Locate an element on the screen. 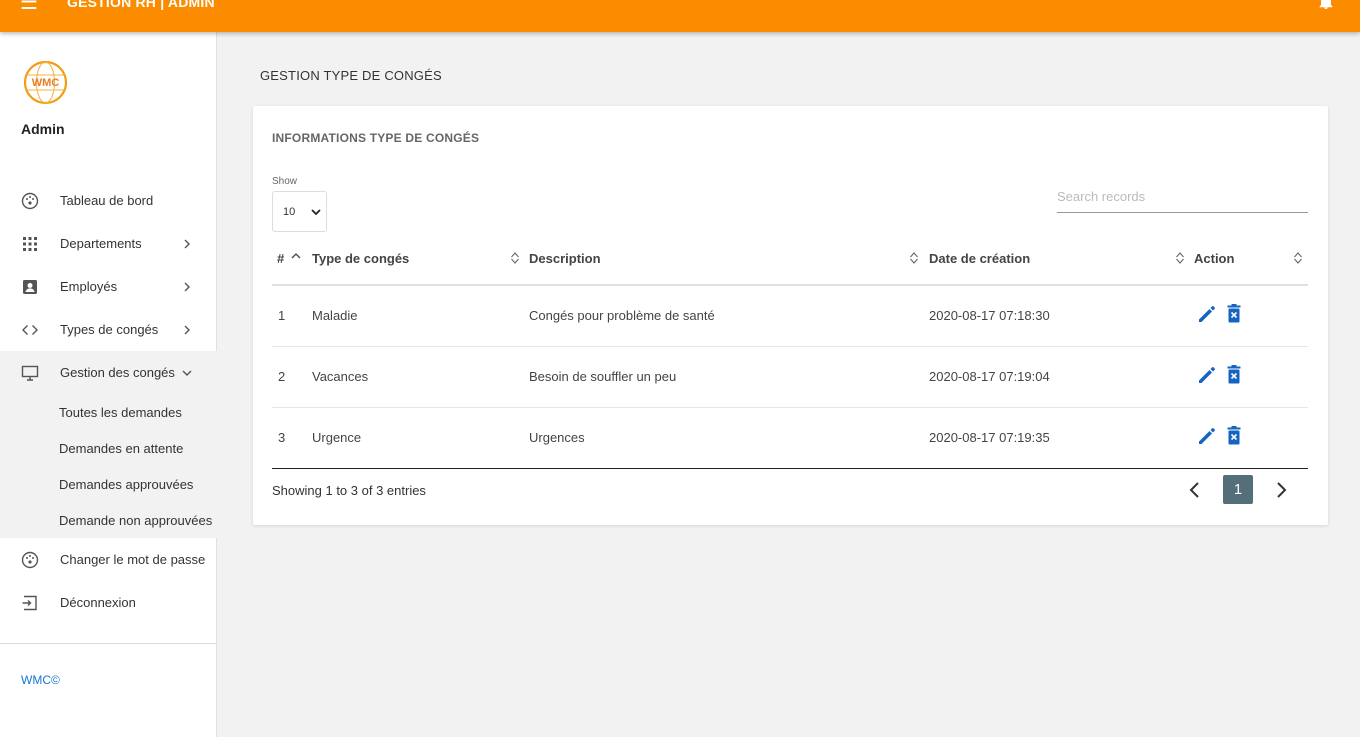 This screenshot has width=1360, height=737. code-icon is located at coordinates (30, 329).